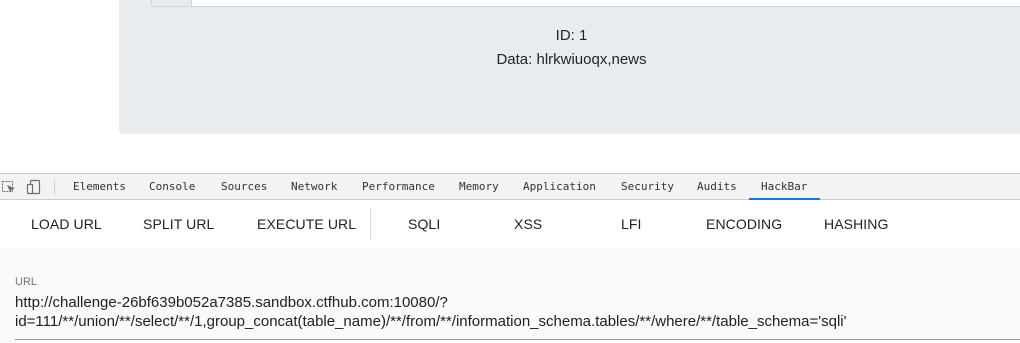 Image resolution: width=1020 pixels, height=343 pixels. Describe the element at coordinates (178, 224) in the screenshot. I see `split-url-button: SPLIT URL` at that location.